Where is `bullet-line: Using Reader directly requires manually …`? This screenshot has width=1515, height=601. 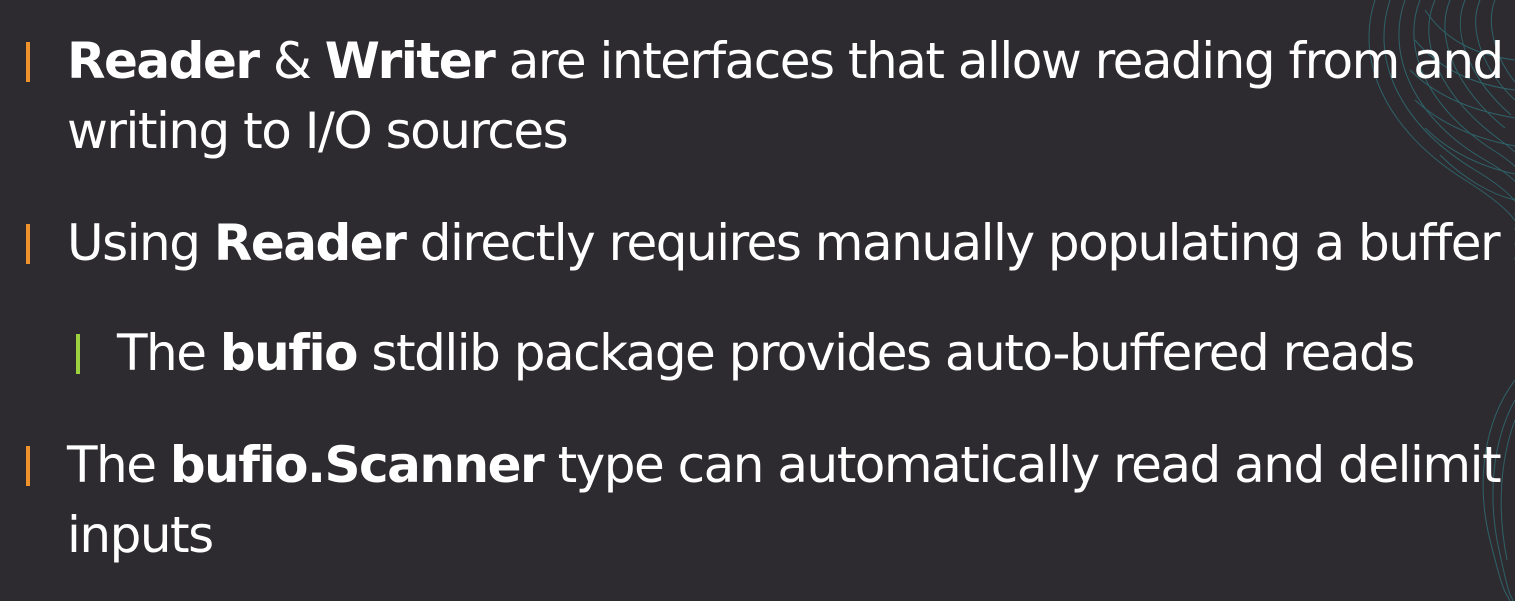
bullet-line: Using Reader directly requires manually … is located at coordinates (784, 243).